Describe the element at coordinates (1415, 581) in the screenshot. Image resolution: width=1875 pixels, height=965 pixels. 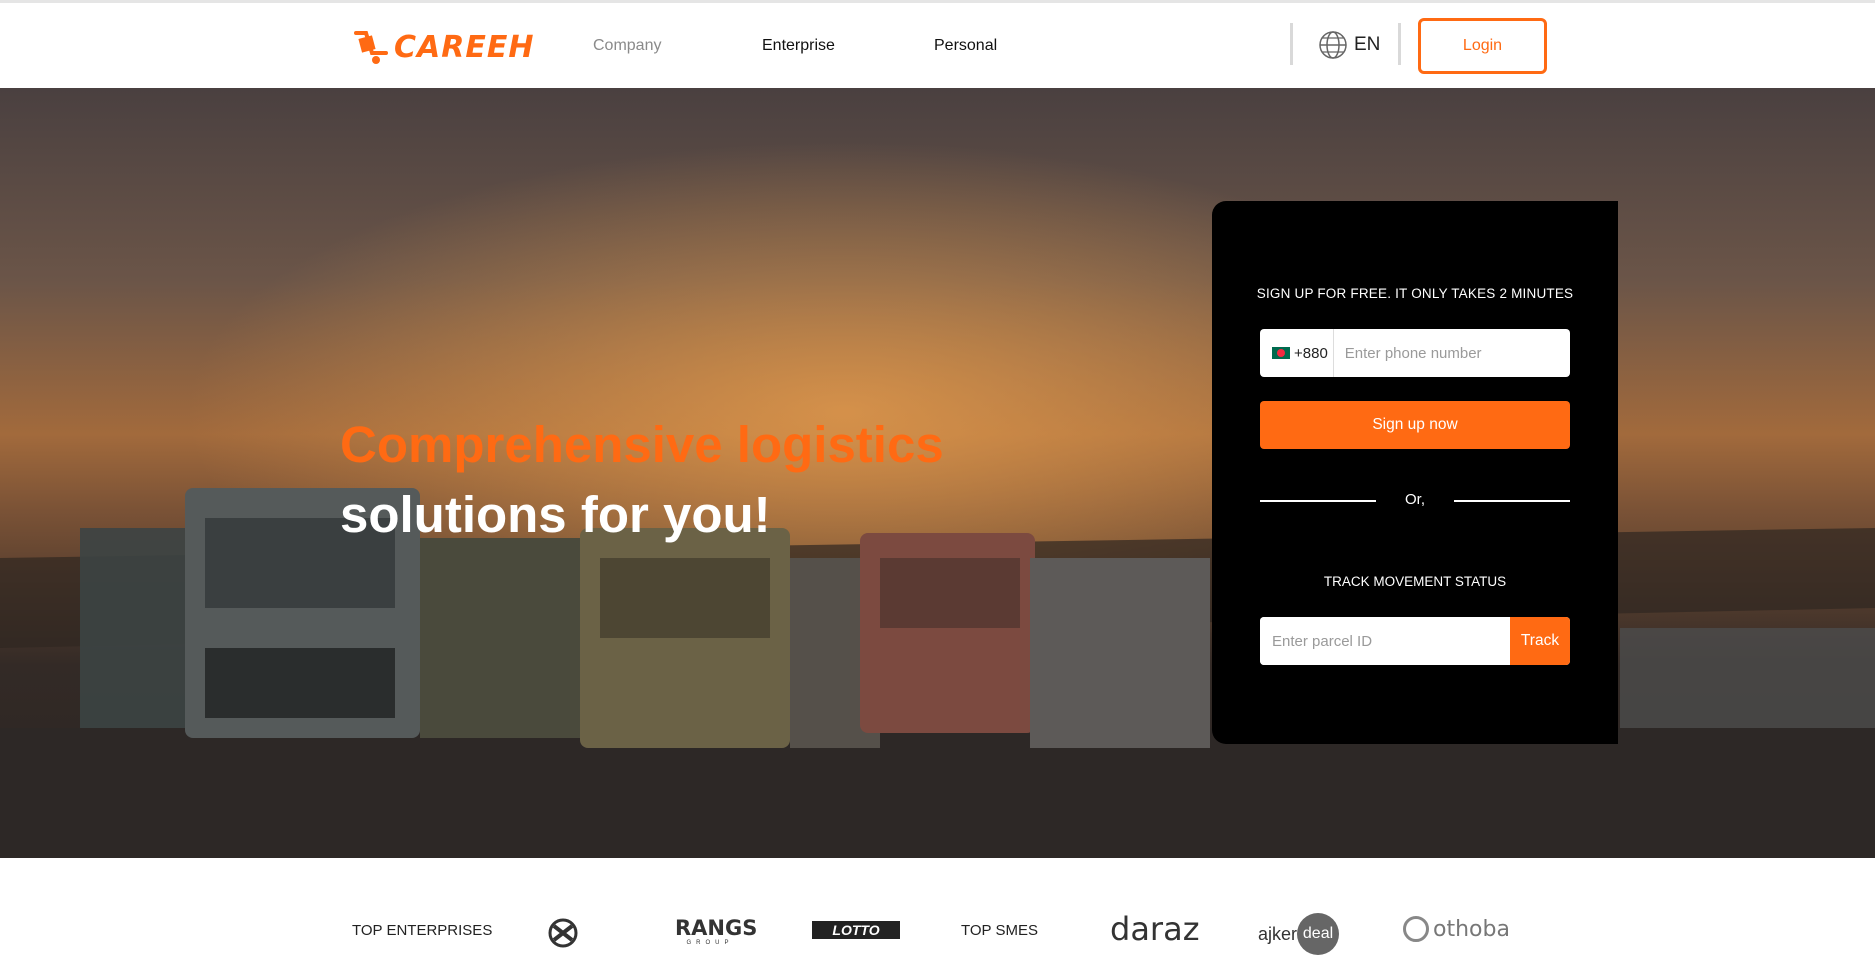
I see `track-title: TRACK MOVEMENT STATUS` at that location.